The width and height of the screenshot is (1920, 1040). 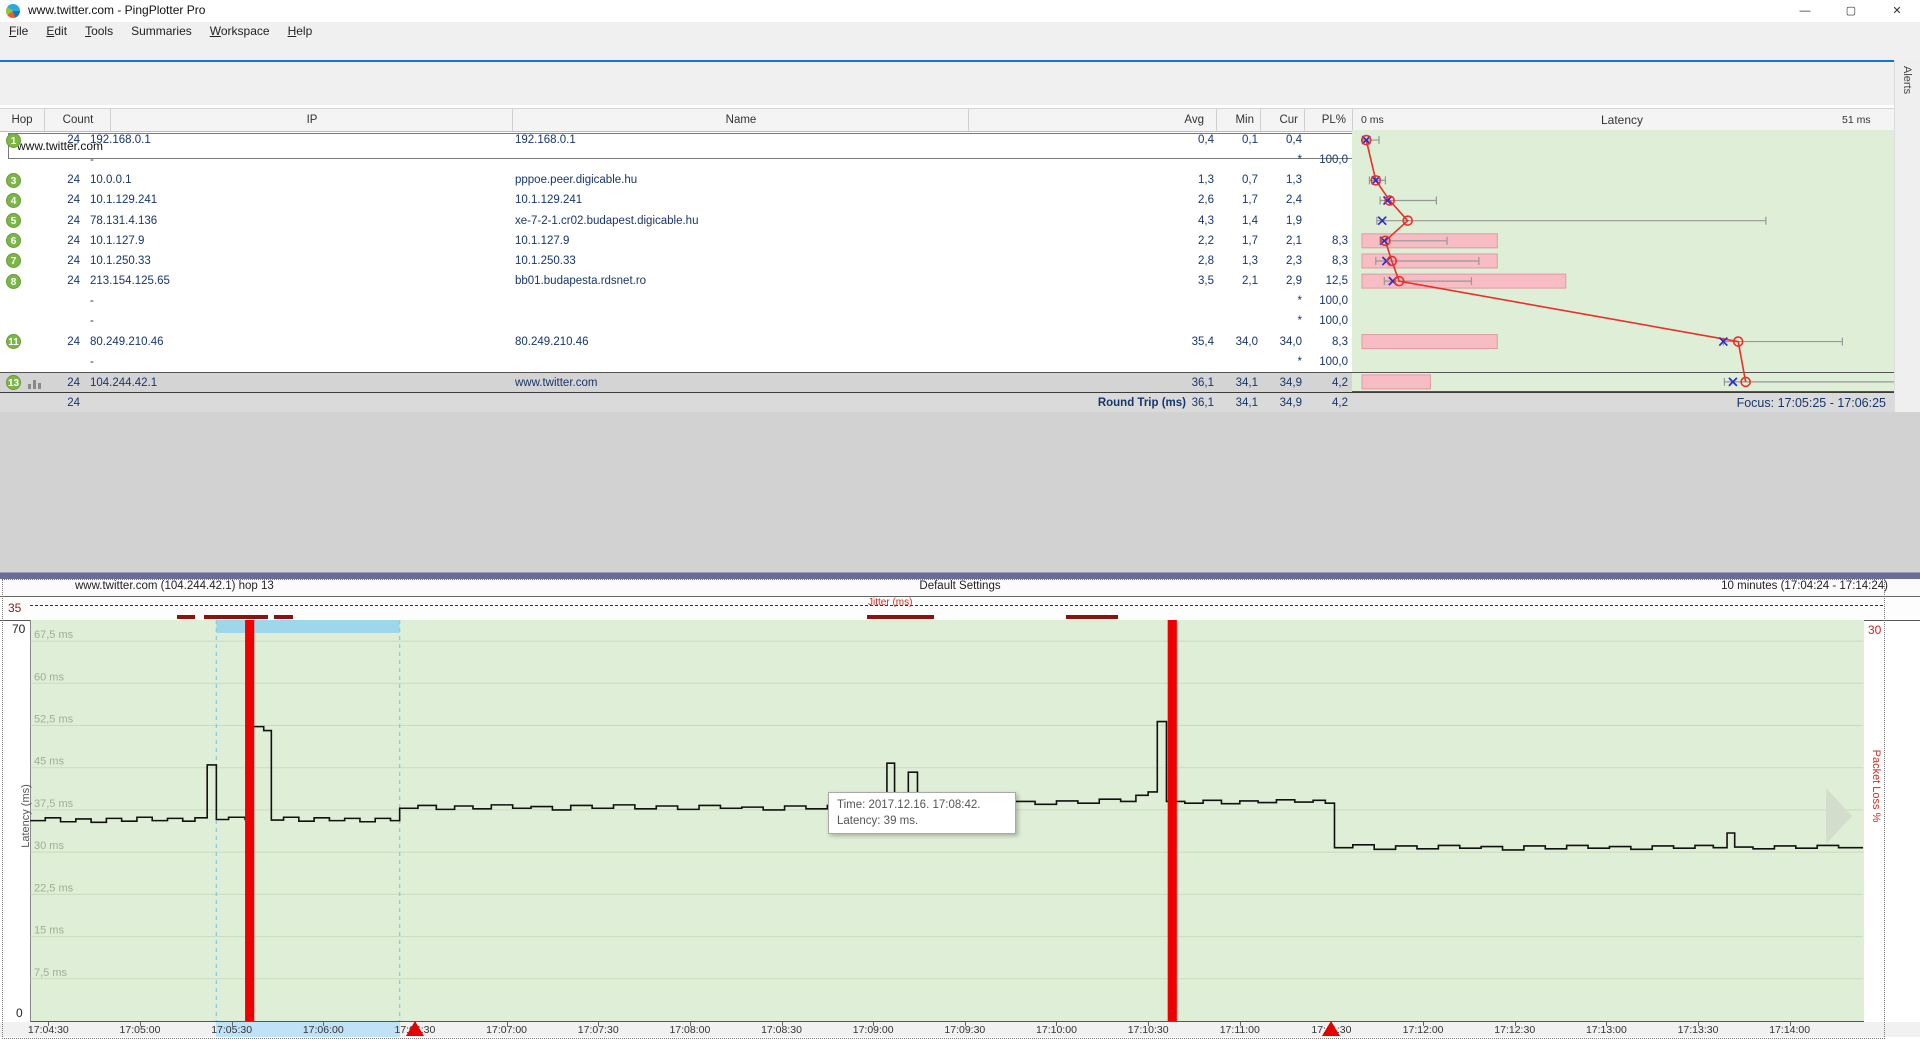 What do you see at coordinates (13, 180) in the screenshot?
I see `hop-number-badge: 3` at bounding box center [13, 180].